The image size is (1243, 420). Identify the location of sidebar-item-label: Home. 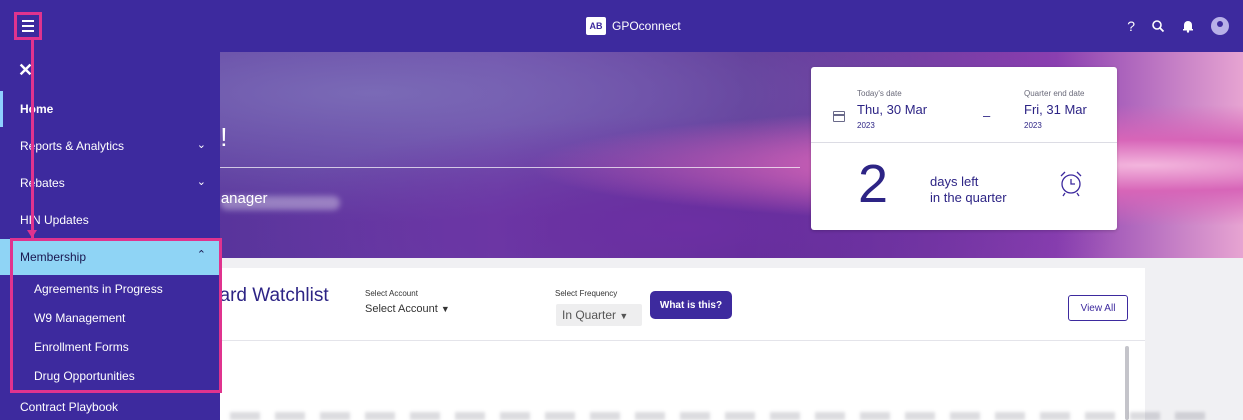
(37, 109).